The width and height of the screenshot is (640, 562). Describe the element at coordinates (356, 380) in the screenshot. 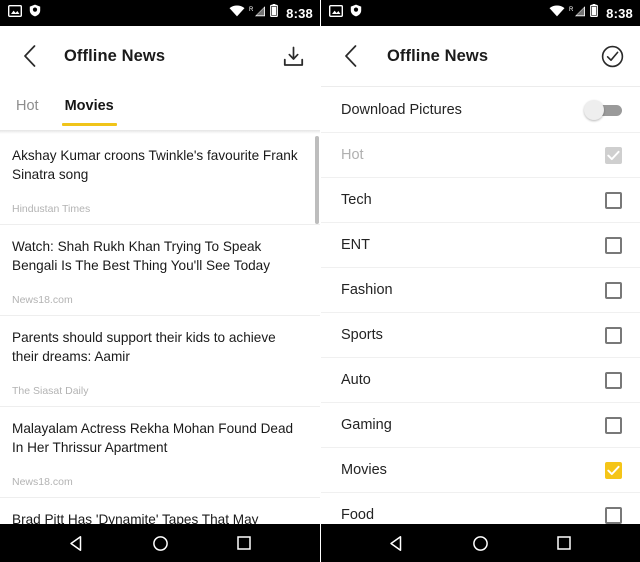

I see `category-label: Auto` at that location.